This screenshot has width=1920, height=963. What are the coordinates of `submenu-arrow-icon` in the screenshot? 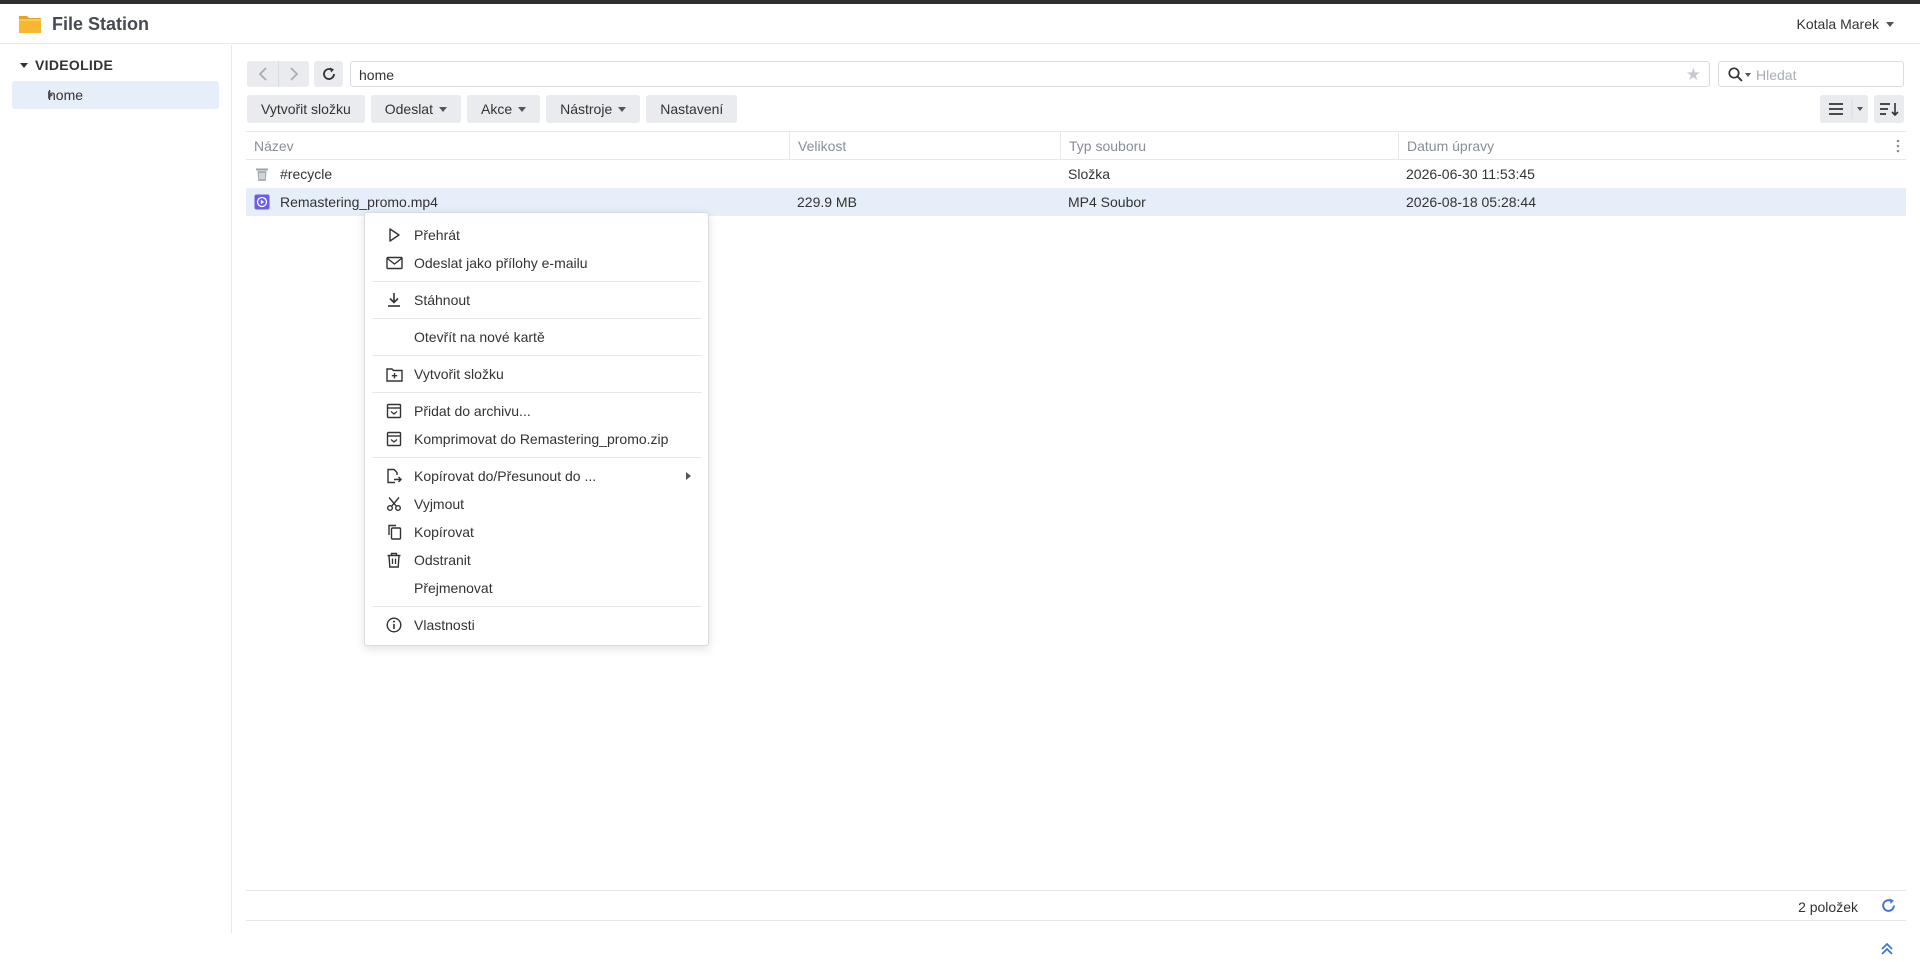 It's located at (688, 476).